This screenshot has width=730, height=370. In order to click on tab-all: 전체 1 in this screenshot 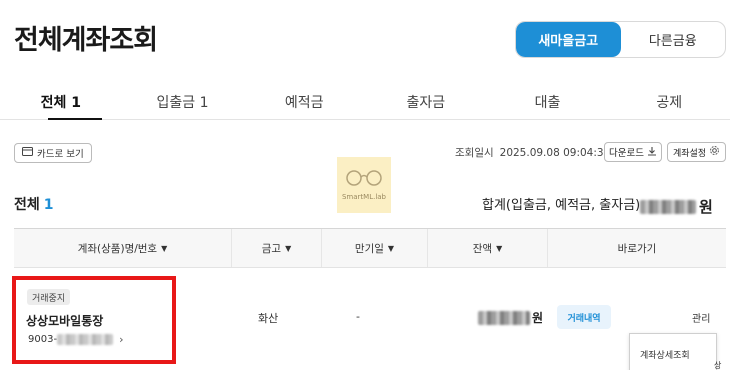, I will do `click(61, 102)`.